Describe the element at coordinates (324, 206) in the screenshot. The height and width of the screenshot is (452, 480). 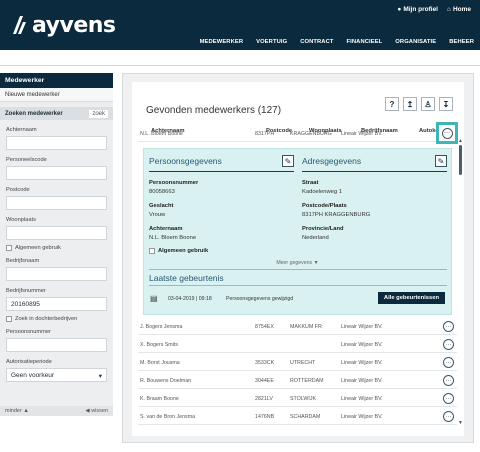
I see `postcode-label: Postcode/Plaats` at that location.